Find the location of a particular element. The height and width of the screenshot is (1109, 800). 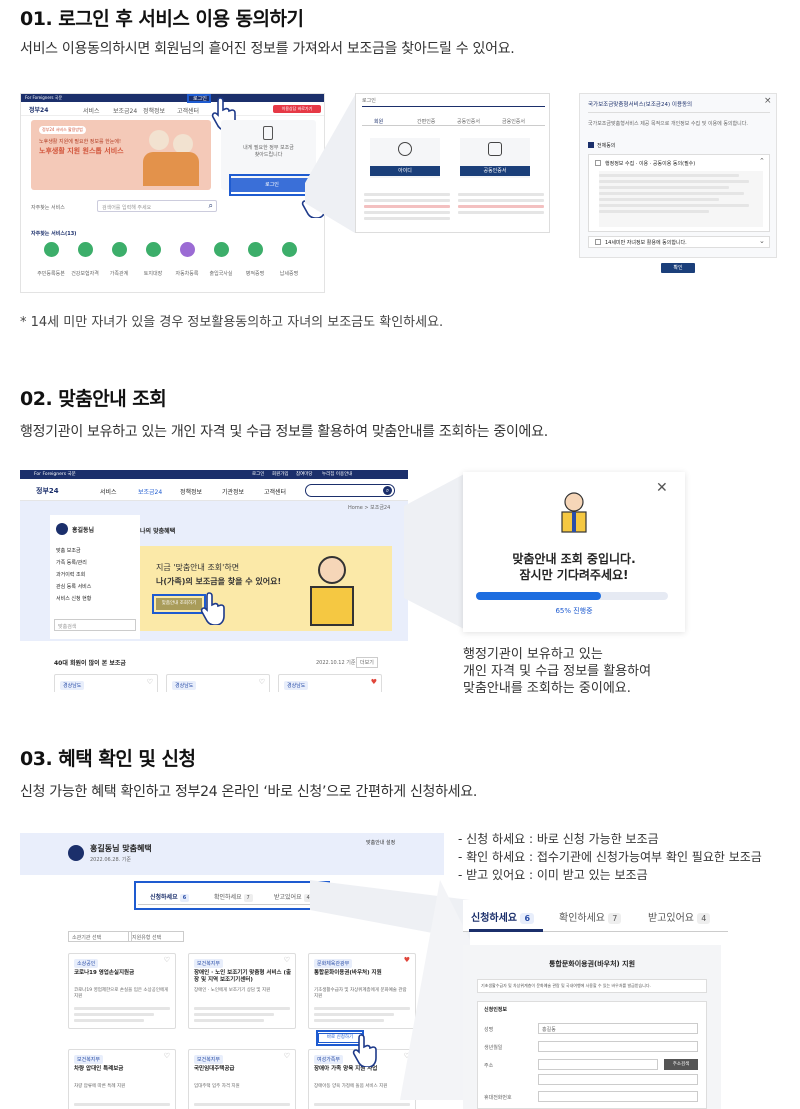

category-item: 가족관계 is located at coordinates (119, 260).